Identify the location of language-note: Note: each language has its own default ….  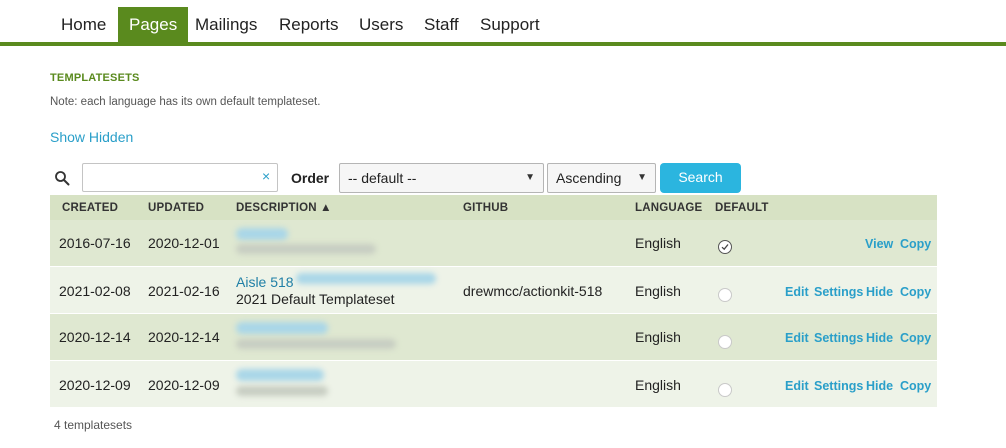
(185, 102).